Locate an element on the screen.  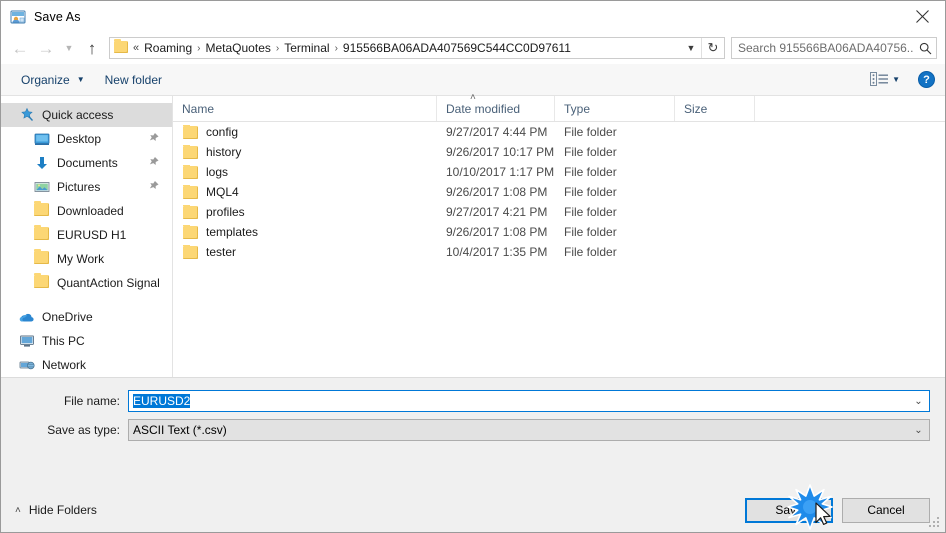
sidebar-item-quantaction-signal: QuantAction Signal is located at coordinates (86, 283).